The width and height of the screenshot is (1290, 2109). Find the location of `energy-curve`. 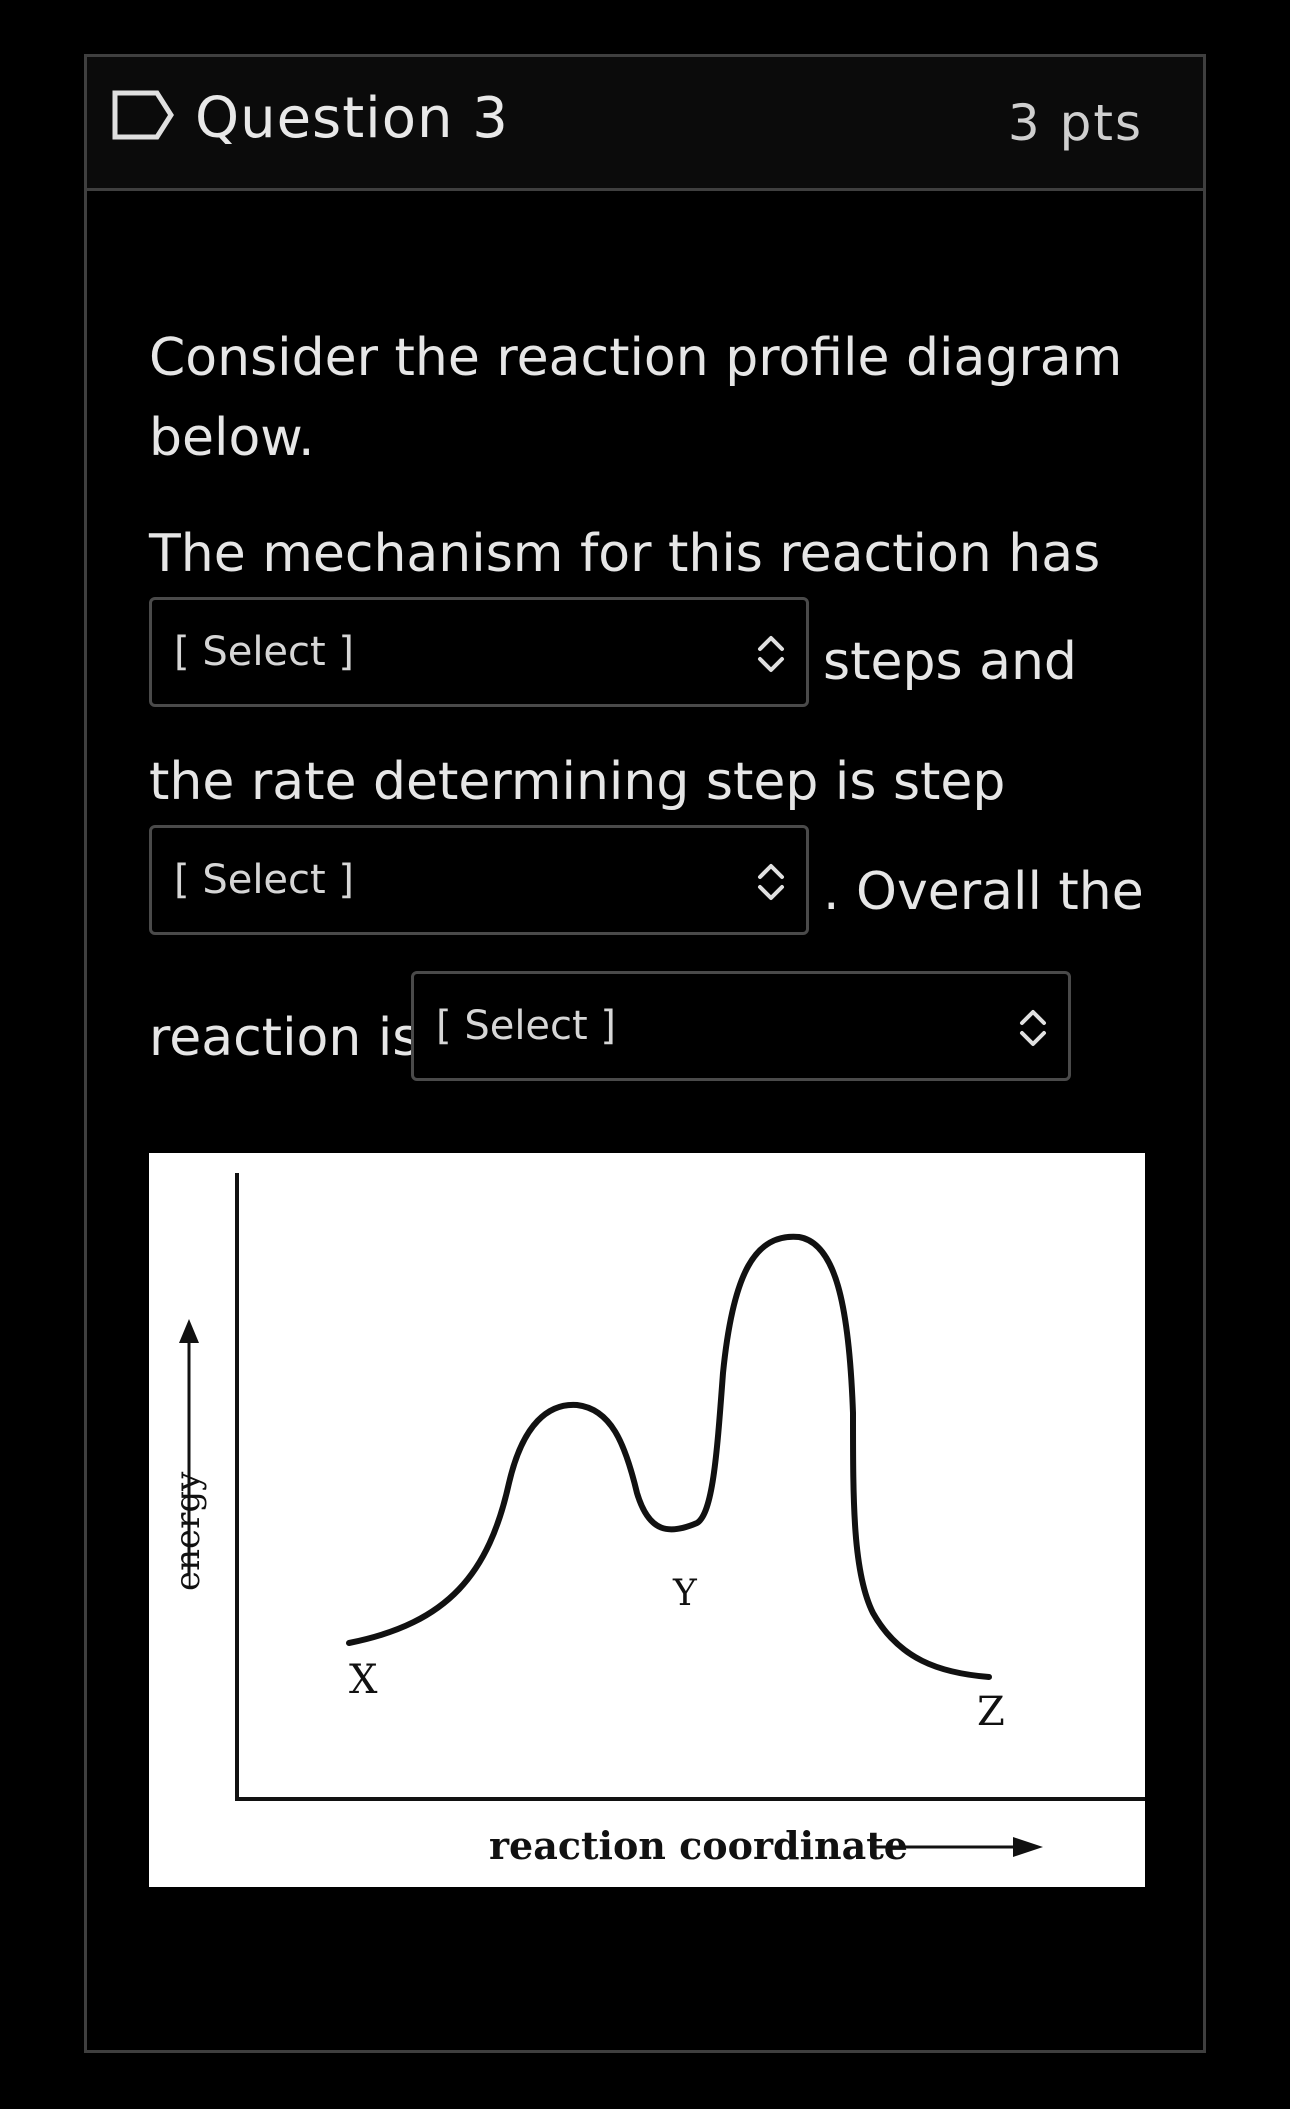

energy-curve is located at coordinates (669, 1456).